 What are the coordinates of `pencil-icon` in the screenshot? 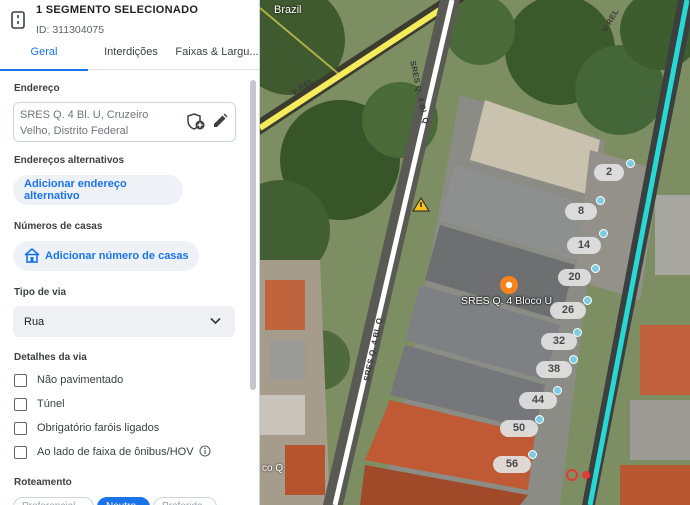 It's located at (220, 123).